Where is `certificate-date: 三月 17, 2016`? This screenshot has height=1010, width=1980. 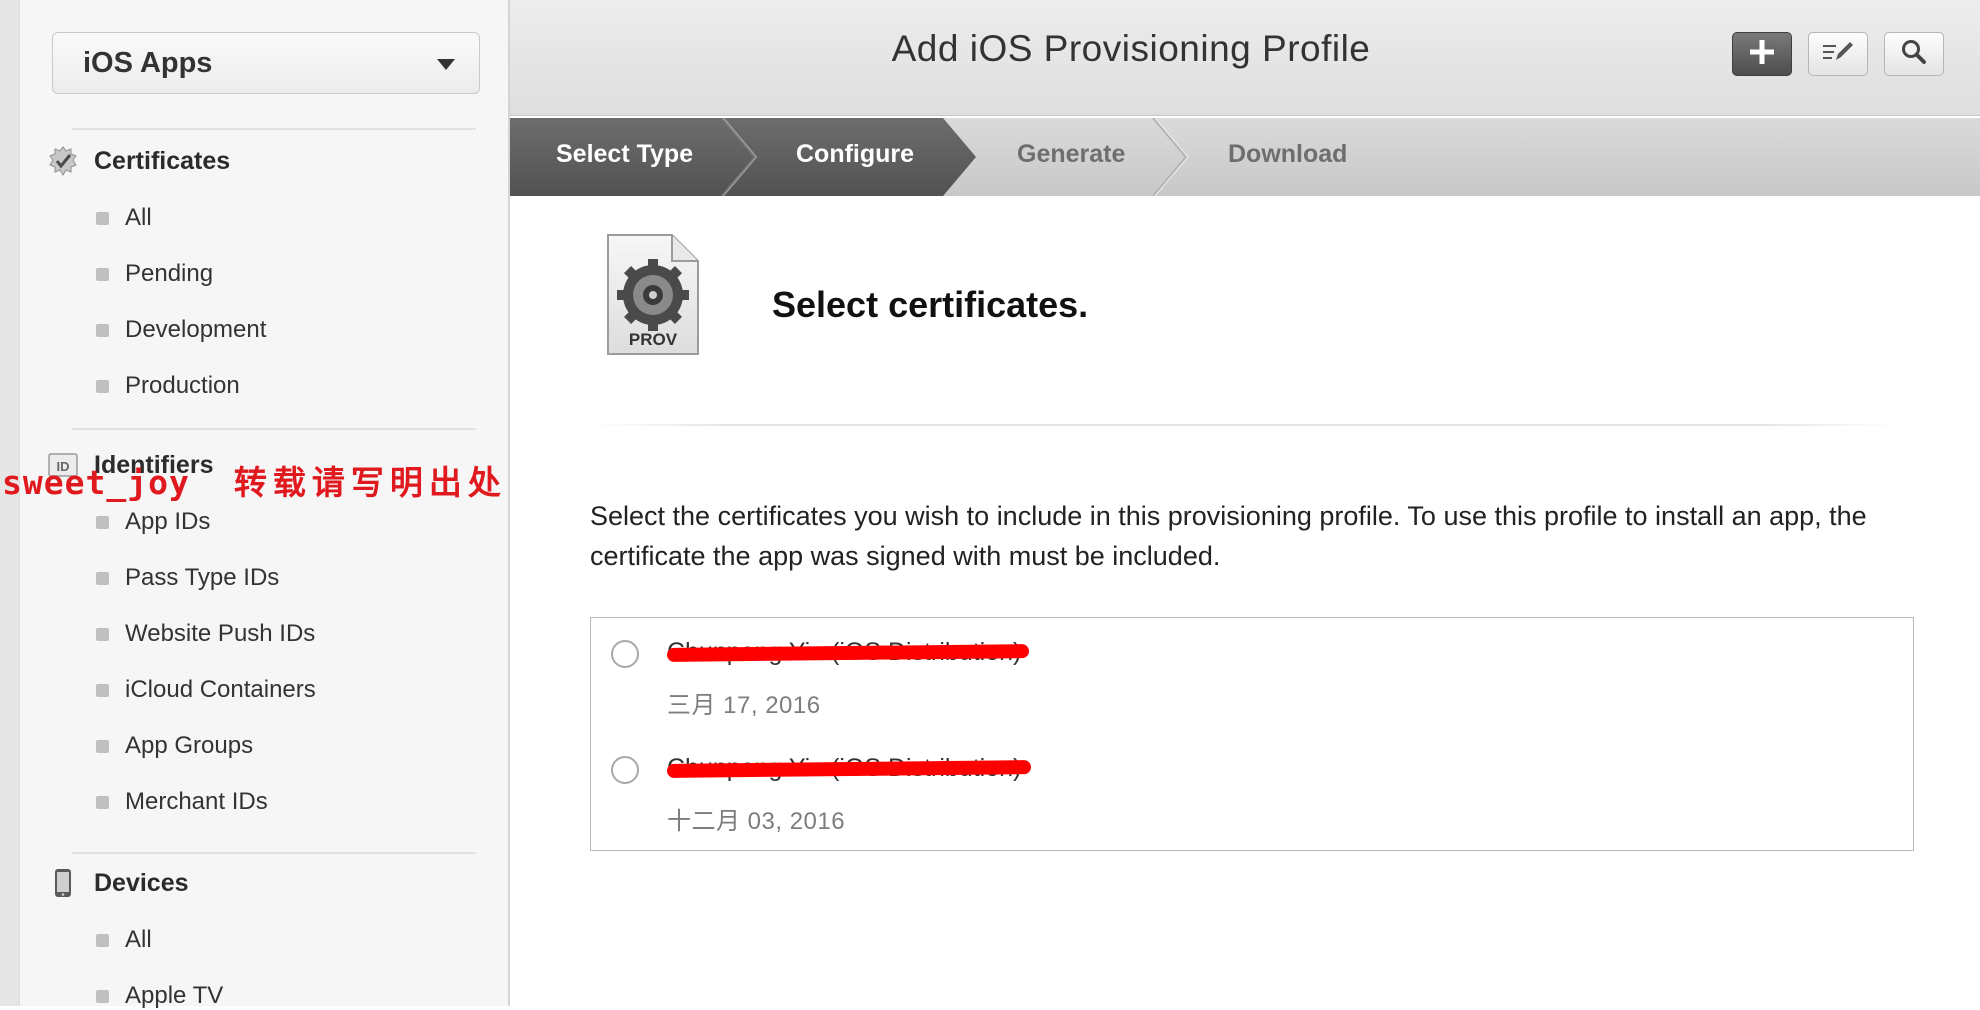 certificate-date: 三月 17, 2016 is located at coordinates (744, 705).